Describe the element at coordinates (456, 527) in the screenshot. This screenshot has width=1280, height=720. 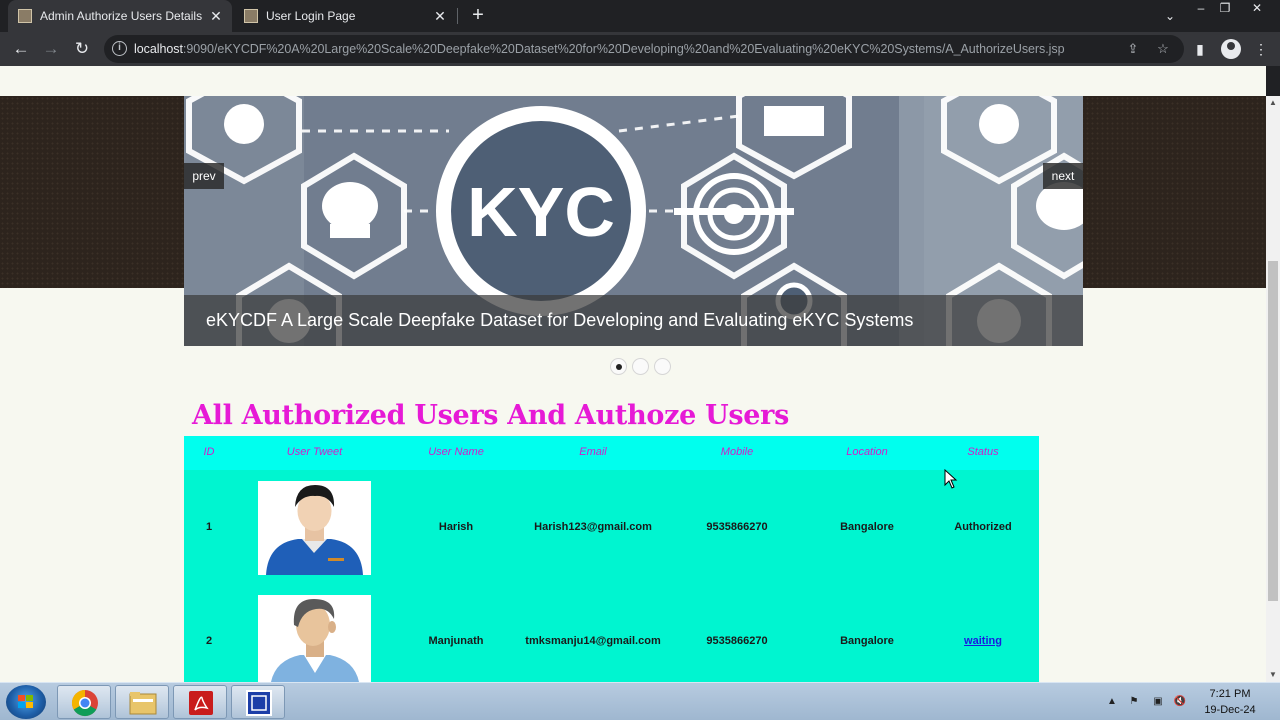
I see `cell-user-name: Harish` at that location.